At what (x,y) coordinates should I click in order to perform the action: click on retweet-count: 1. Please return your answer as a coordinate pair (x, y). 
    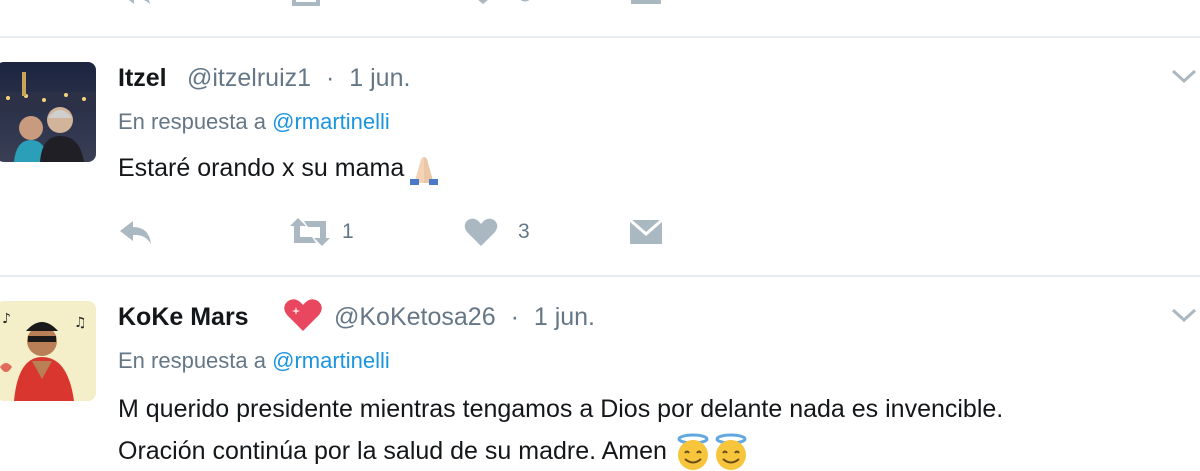
    Looking at the image, I should click on (348, 231).